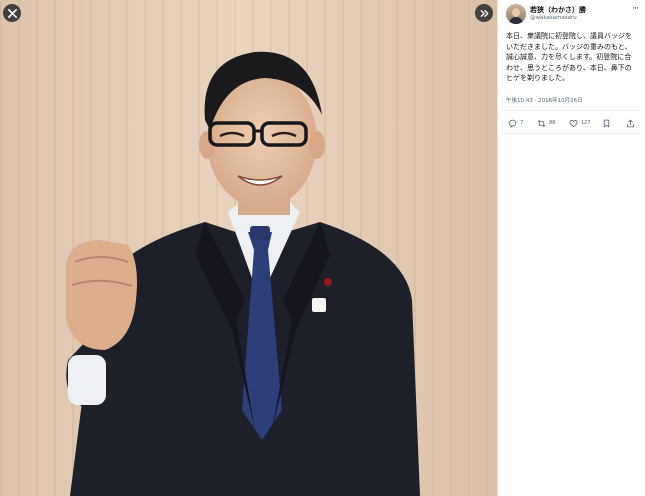  I want to click on reply-icon, so click(512, 123).